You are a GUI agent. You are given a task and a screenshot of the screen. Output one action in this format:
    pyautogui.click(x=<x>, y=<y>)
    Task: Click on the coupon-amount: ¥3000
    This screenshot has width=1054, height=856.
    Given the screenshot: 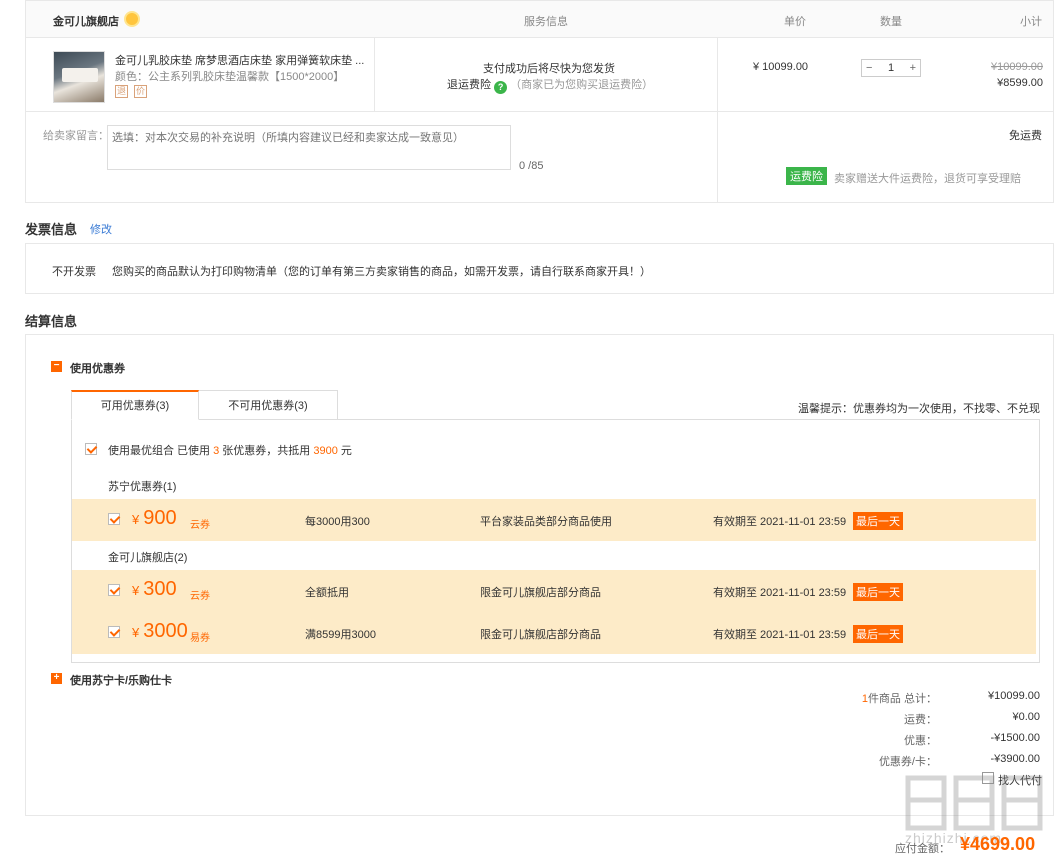 What is the action you would take?
    pyautogui.click(x=160, y=631)
    